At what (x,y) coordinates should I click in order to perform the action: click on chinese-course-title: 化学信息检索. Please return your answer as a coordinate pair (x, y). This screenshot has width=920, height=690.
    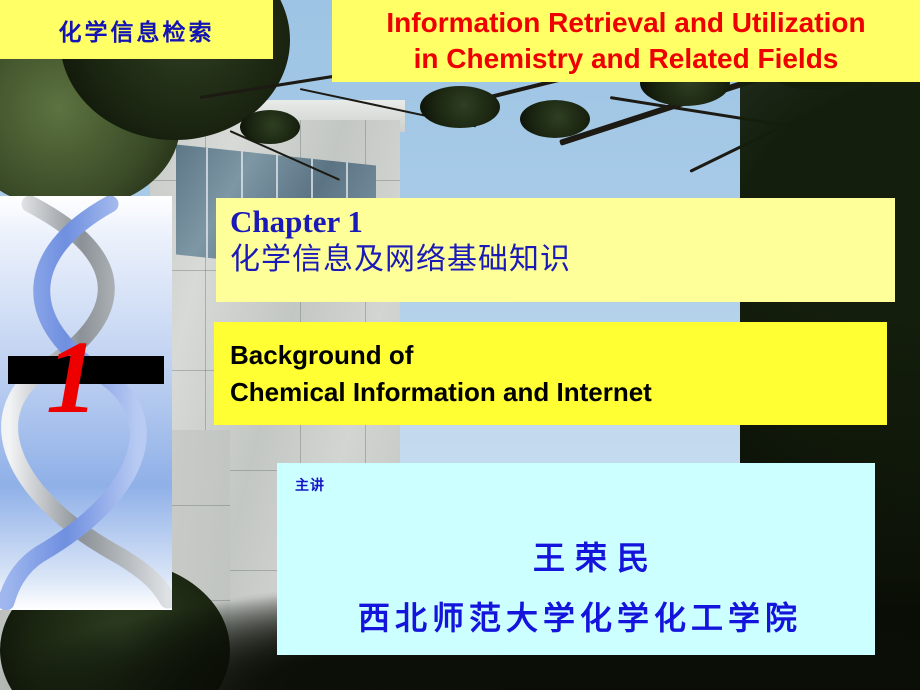
    Looking at the image, I should click on (136, 32).